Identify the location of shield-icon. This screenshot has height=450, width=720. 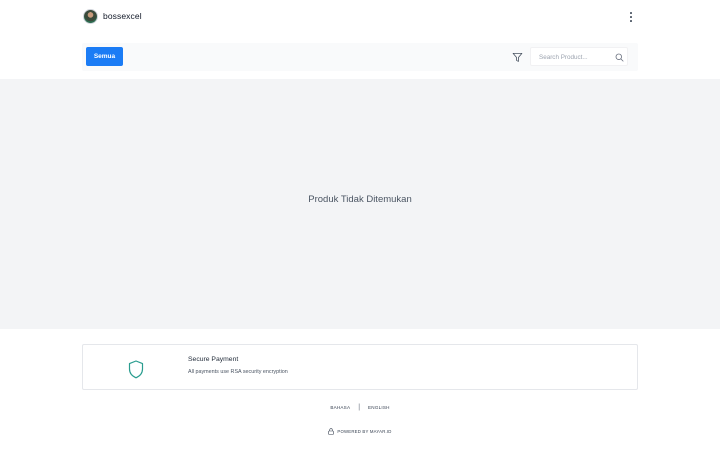
(136, 369).